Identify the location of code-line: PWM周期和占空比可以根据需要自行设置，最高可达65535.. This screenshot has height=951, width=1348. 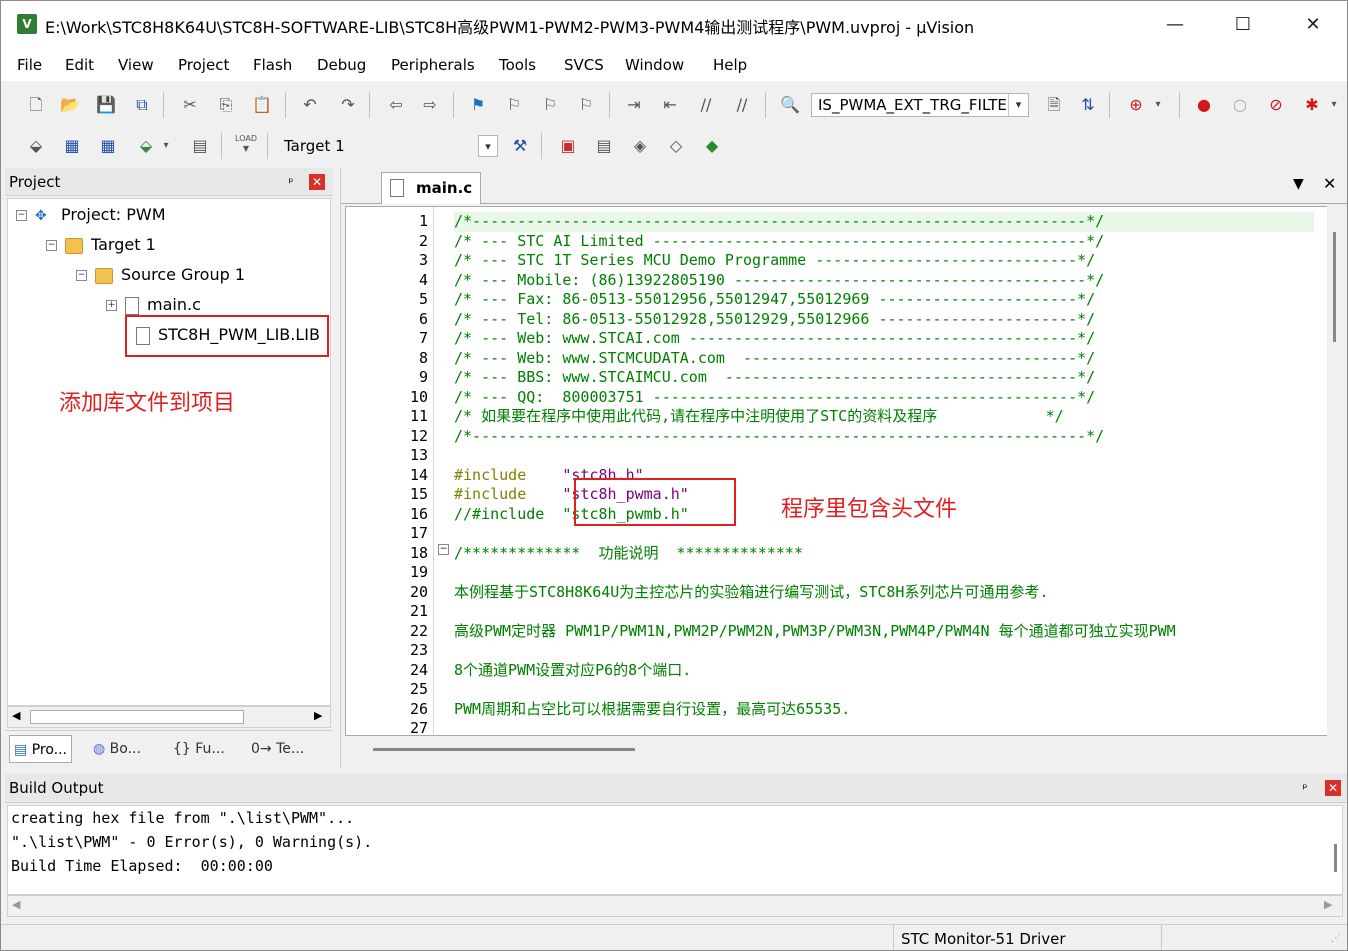
(652, 710).